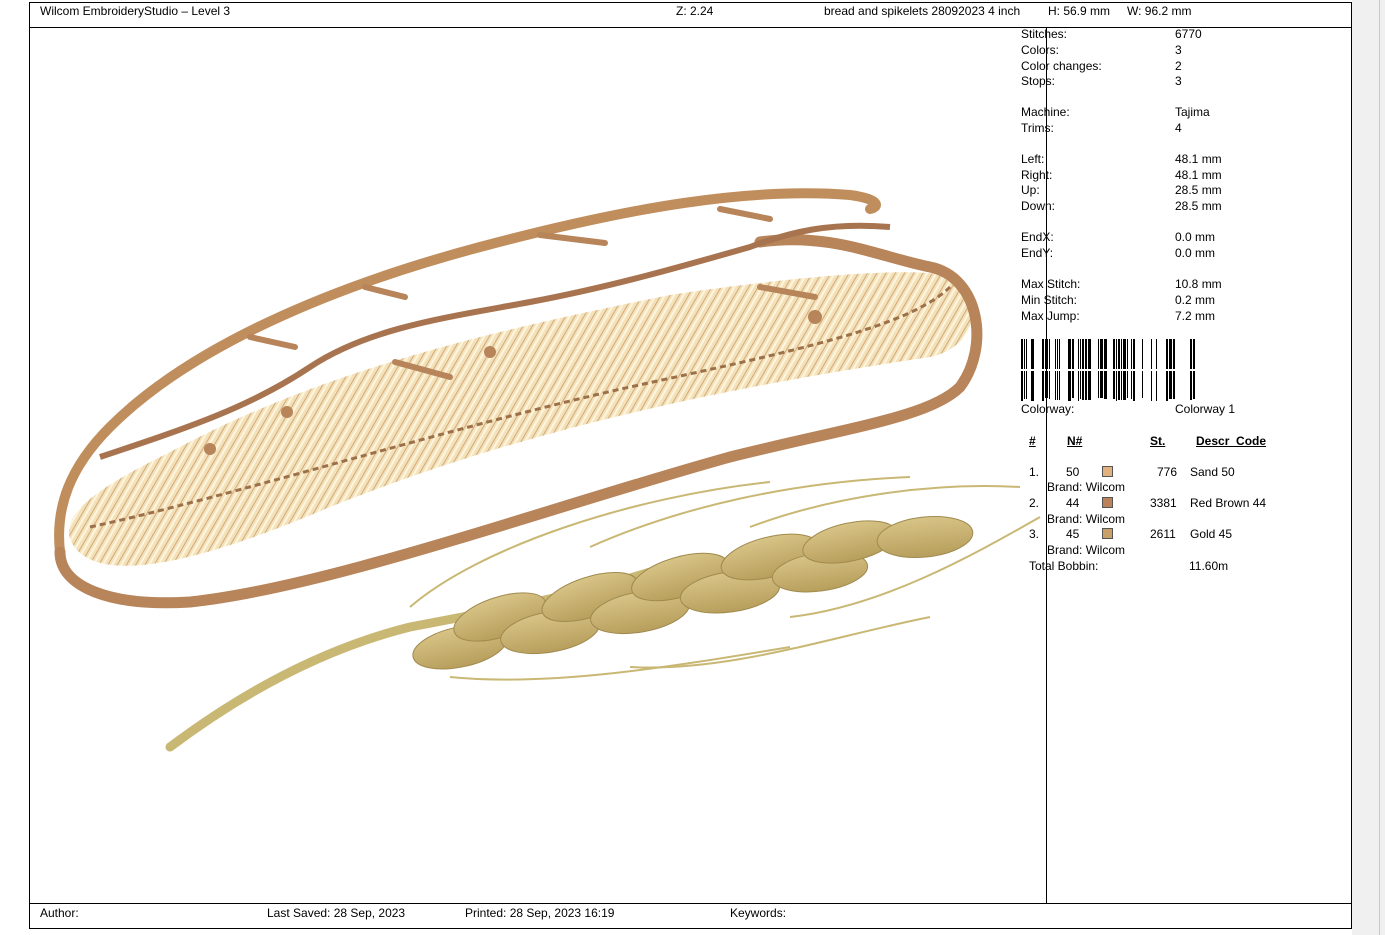 Image resolution: width=1385 pixels, height=935 pixels. What do you see at coordinates (540, 913) in the screenshot?
I see `printed-date: Printed: 28 Sep, 2023 16:19` at bounding box center [540, 913].